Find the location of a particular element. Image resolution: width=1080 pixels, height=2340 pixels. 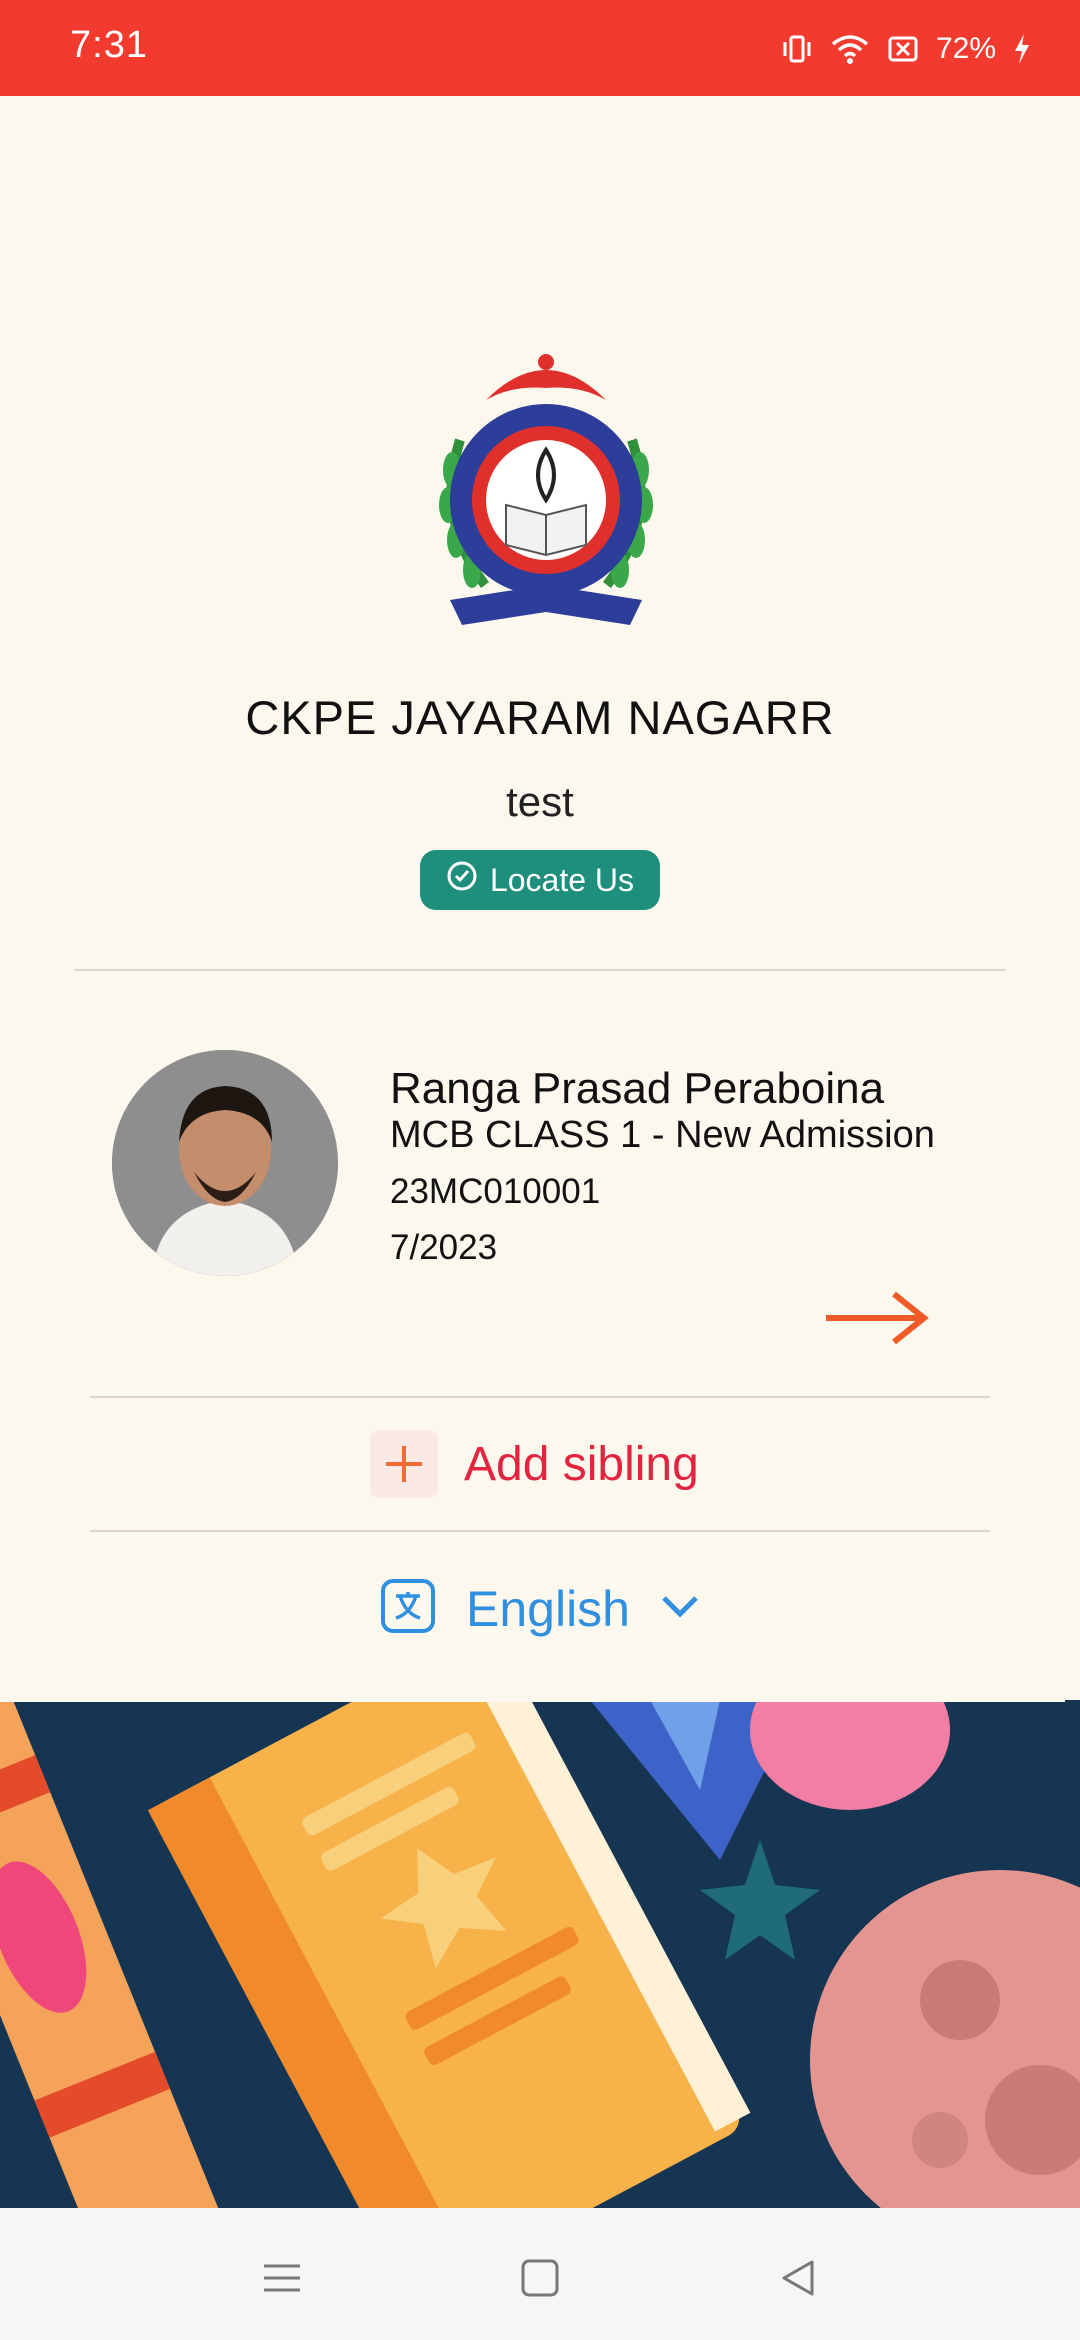

plus-icon is located at coordinates (404, 1464).